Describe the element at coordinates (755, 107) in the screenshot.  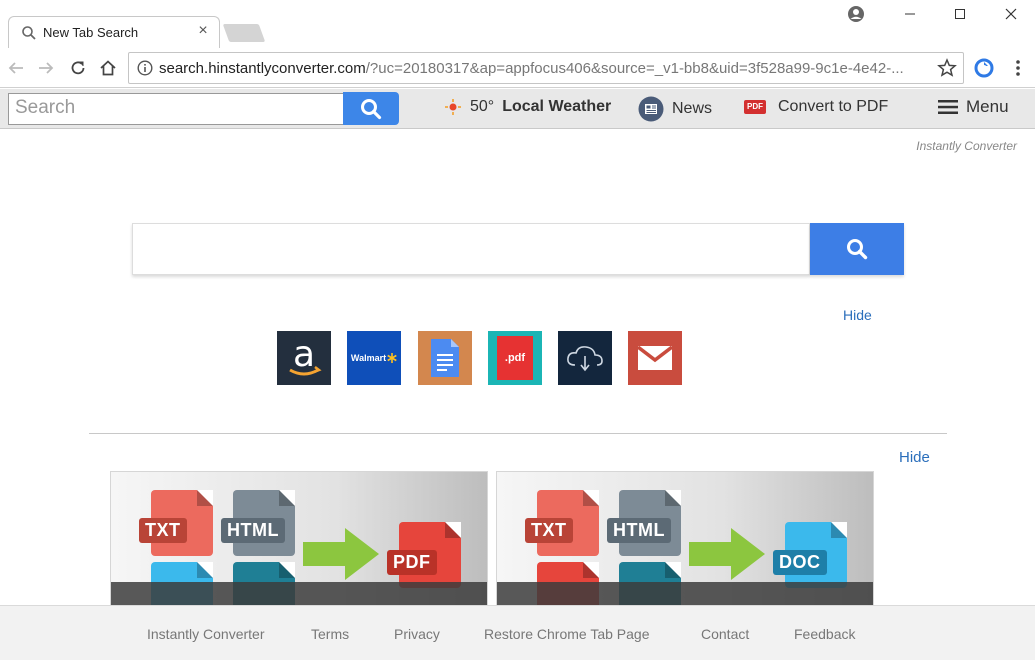
I see `pdf-icon: PDF` at that location.